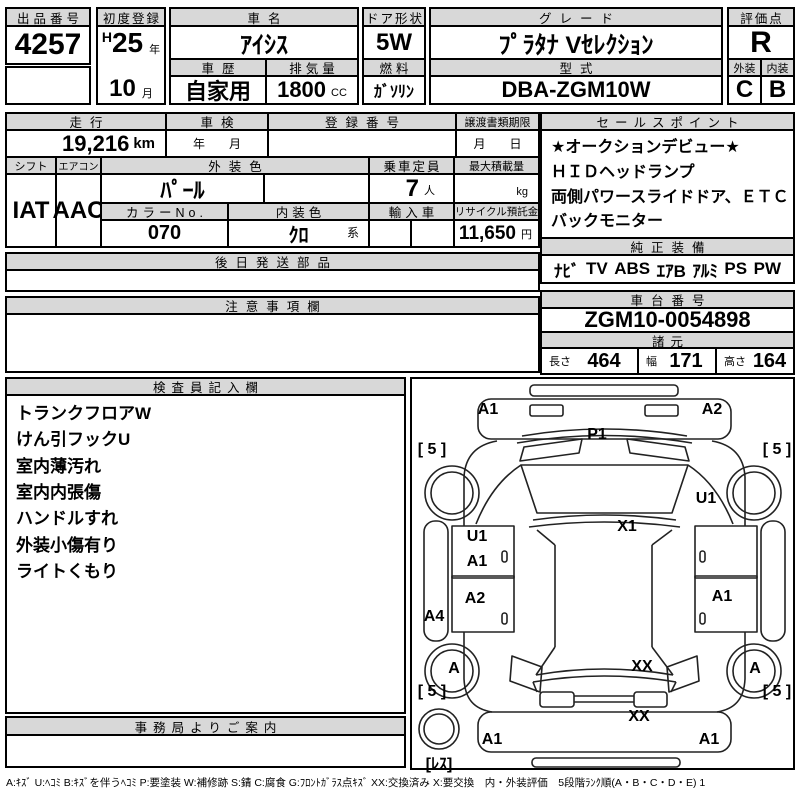 The image size is (800, 800). I want to click on registration-number-value, so click(362, 143).